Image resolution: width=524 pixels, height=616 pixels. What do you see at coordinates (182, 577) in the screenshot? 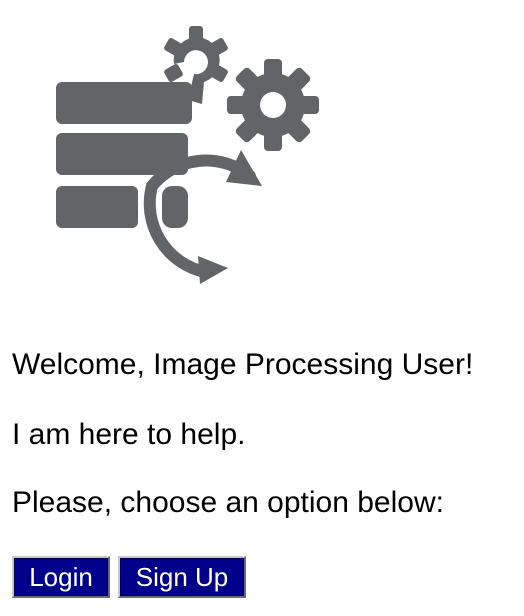
I see `sign-up-button: Sign Up` at bounding box center [182, 577].